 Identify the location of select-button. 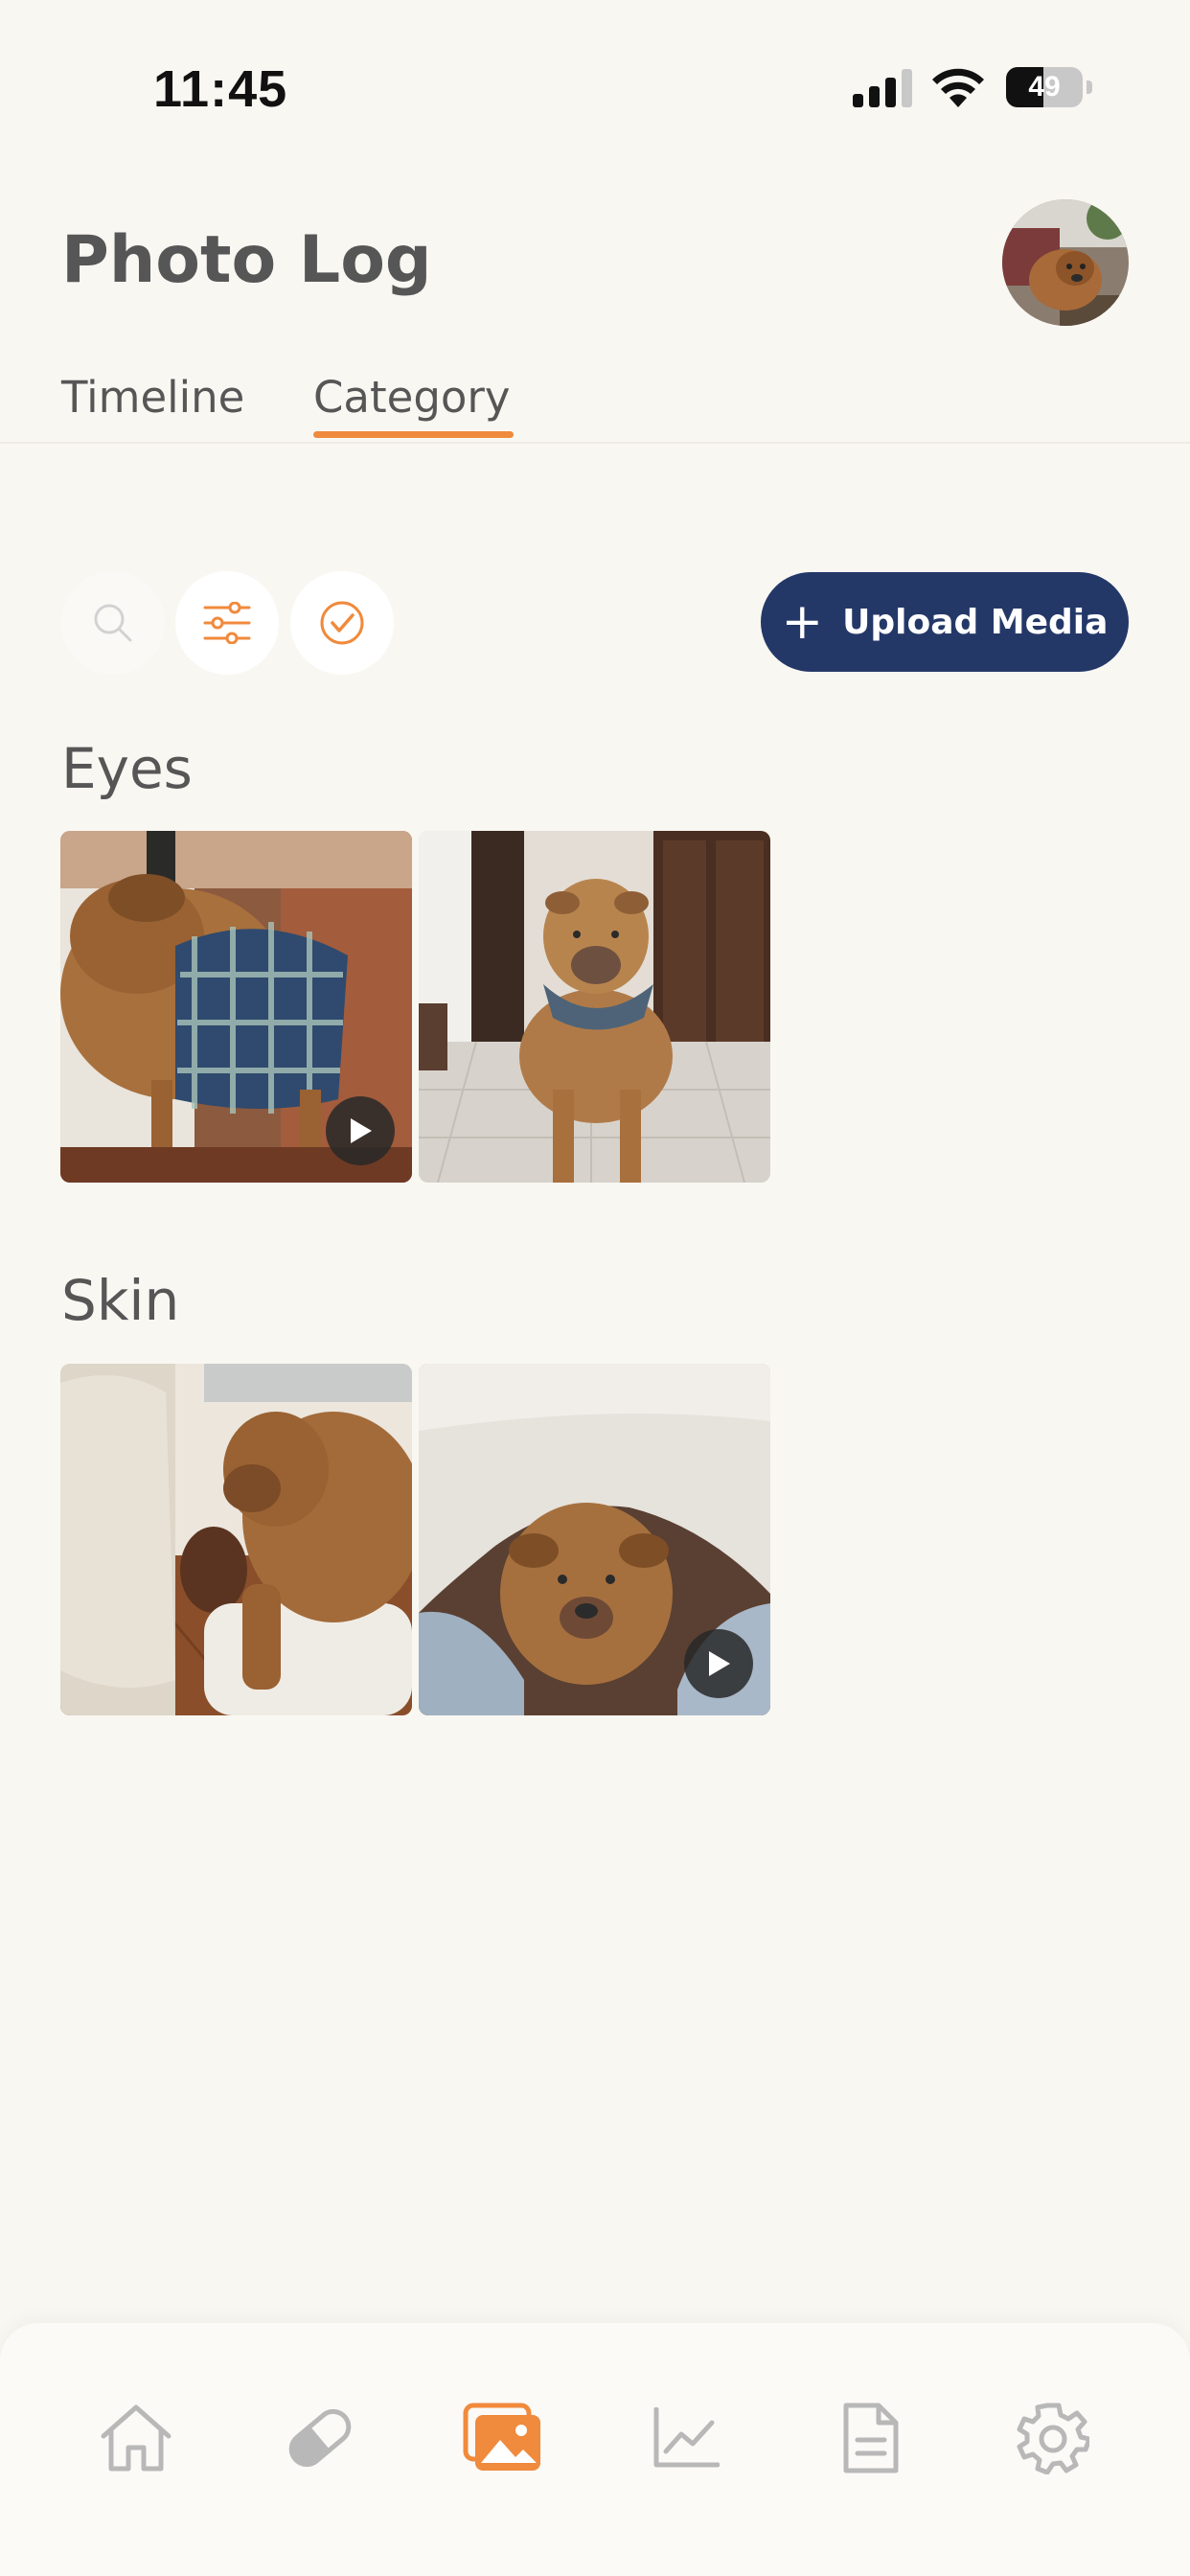
(342, 623).